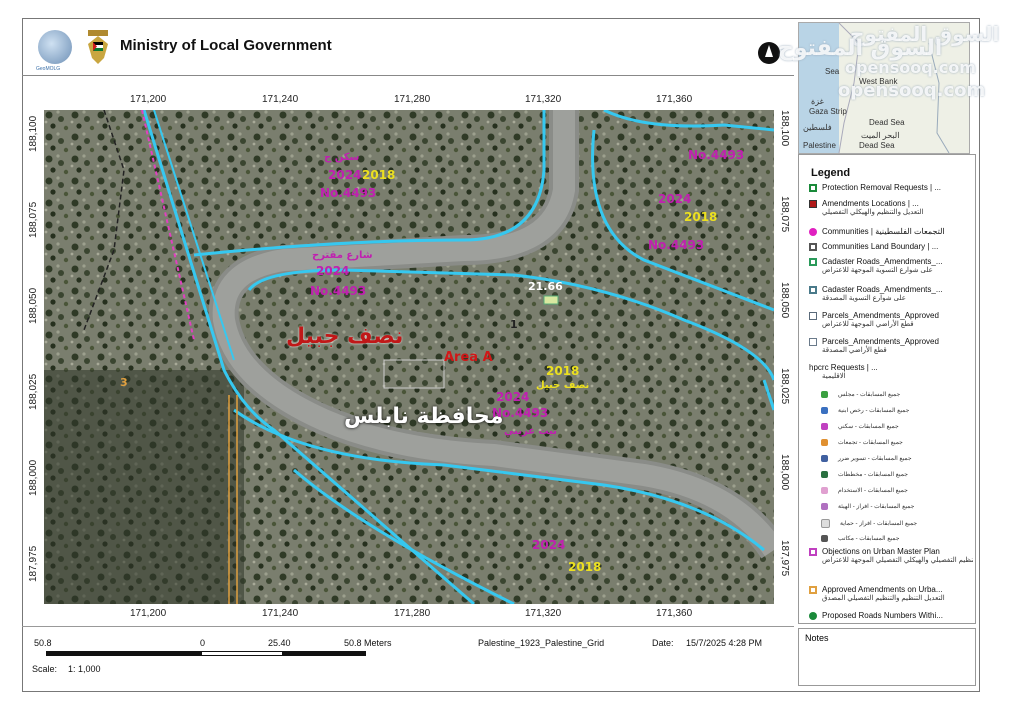  What do you see at coordinates (832, 71) in the screenshot?
I see `inset-label: Sea` at bounding box center [832, 71].